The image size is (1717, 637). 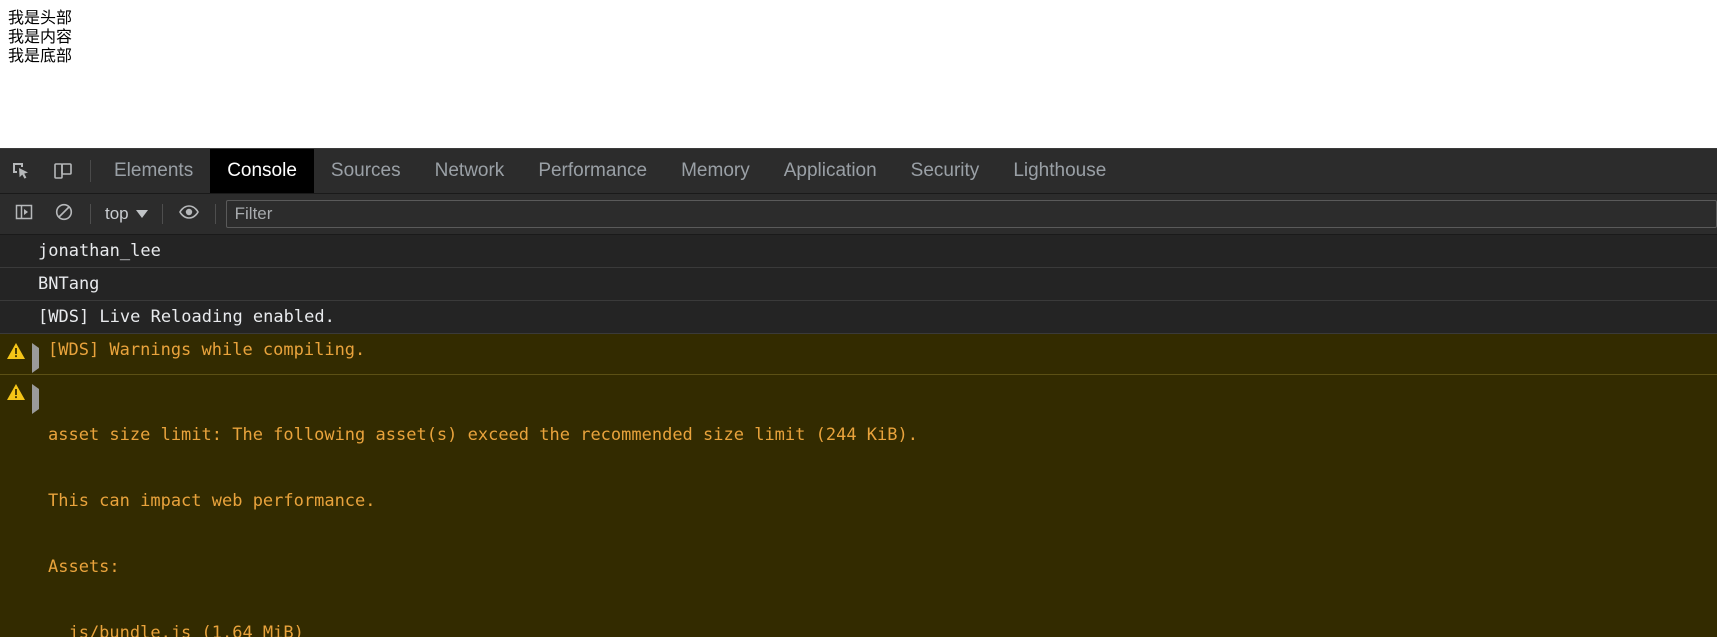 What do you see at coordinates (592, 171) in the screenshot?
I see `tab-performance: Performance` at bounding box center [592, 171].